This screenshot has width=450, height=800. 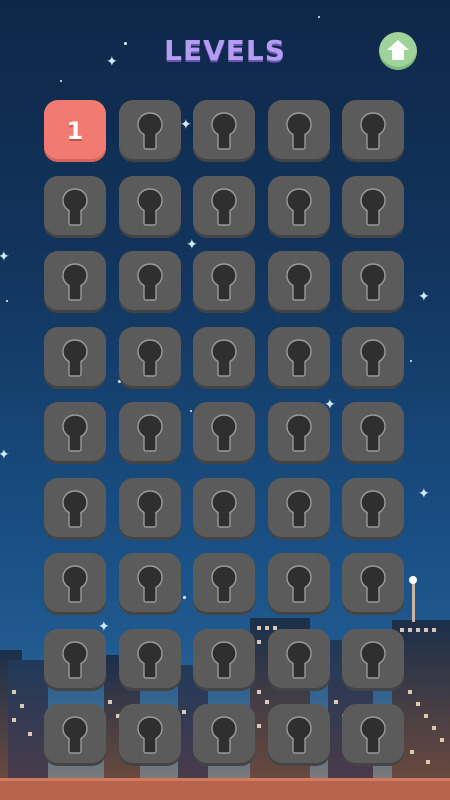 I want to click on home-arrow-up-icon, so click(x=398, y=50).